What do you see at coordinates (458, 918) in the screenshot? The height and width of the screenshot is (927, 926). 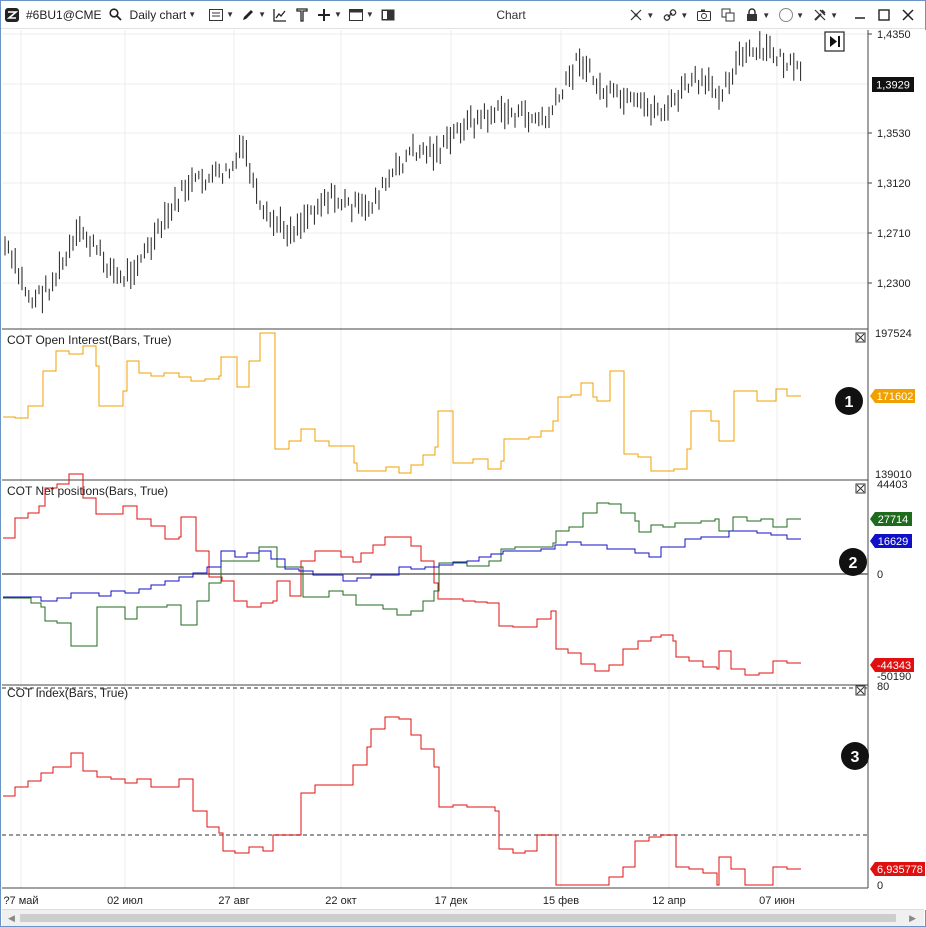 I see `scroll-thumb` at bounding box center [458, 918].